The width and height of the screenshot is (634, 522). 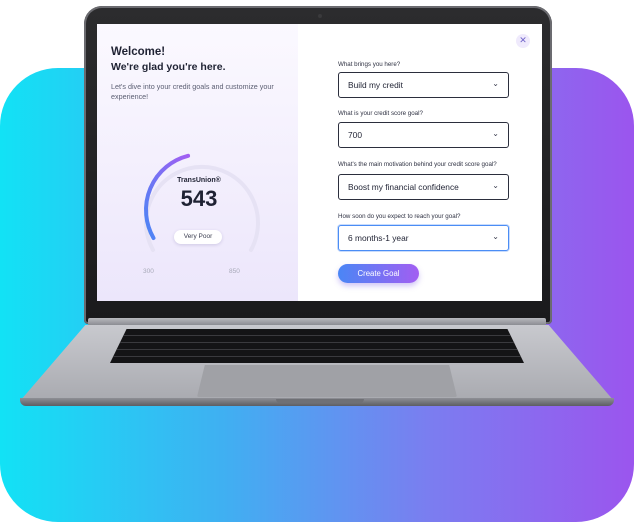 I want to click on motivation-select-value: Boost my financial confidence, so click(x=403, y=187).